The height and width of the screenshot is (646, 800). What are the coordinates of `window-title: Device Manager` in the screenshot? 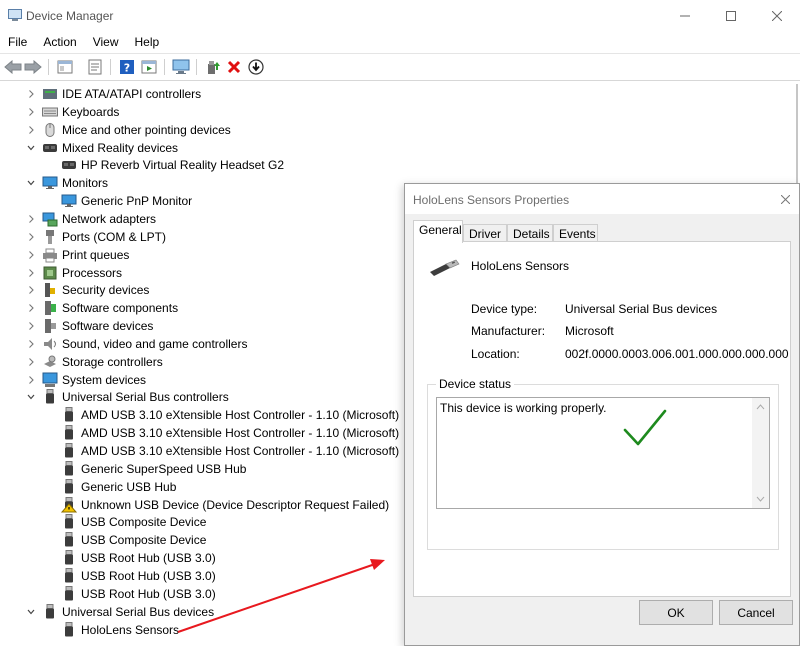 It's located at (70, 16).